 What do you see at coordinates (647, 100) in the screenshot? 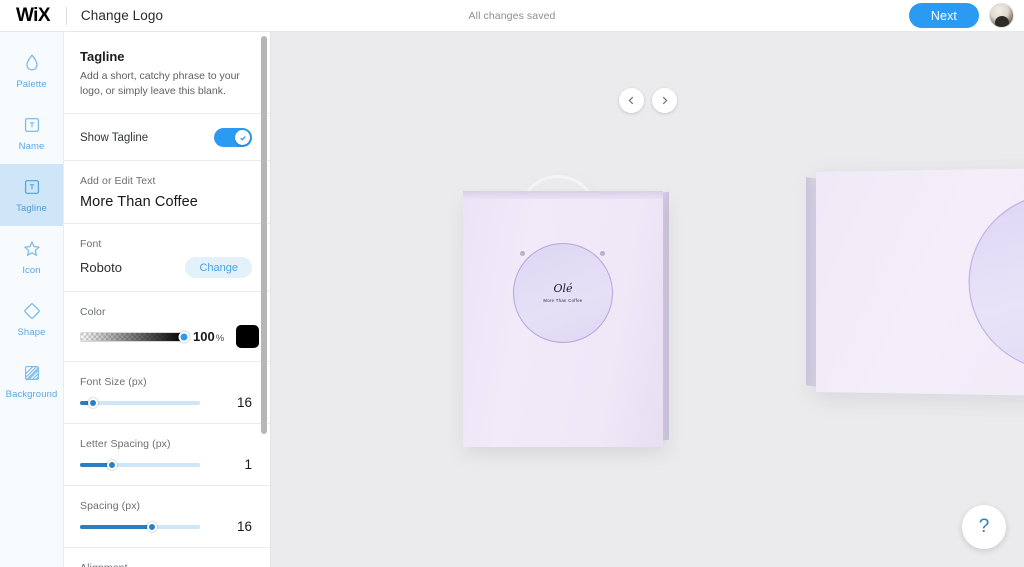
I see `carousel-nav` at bounding box center [647, 100].